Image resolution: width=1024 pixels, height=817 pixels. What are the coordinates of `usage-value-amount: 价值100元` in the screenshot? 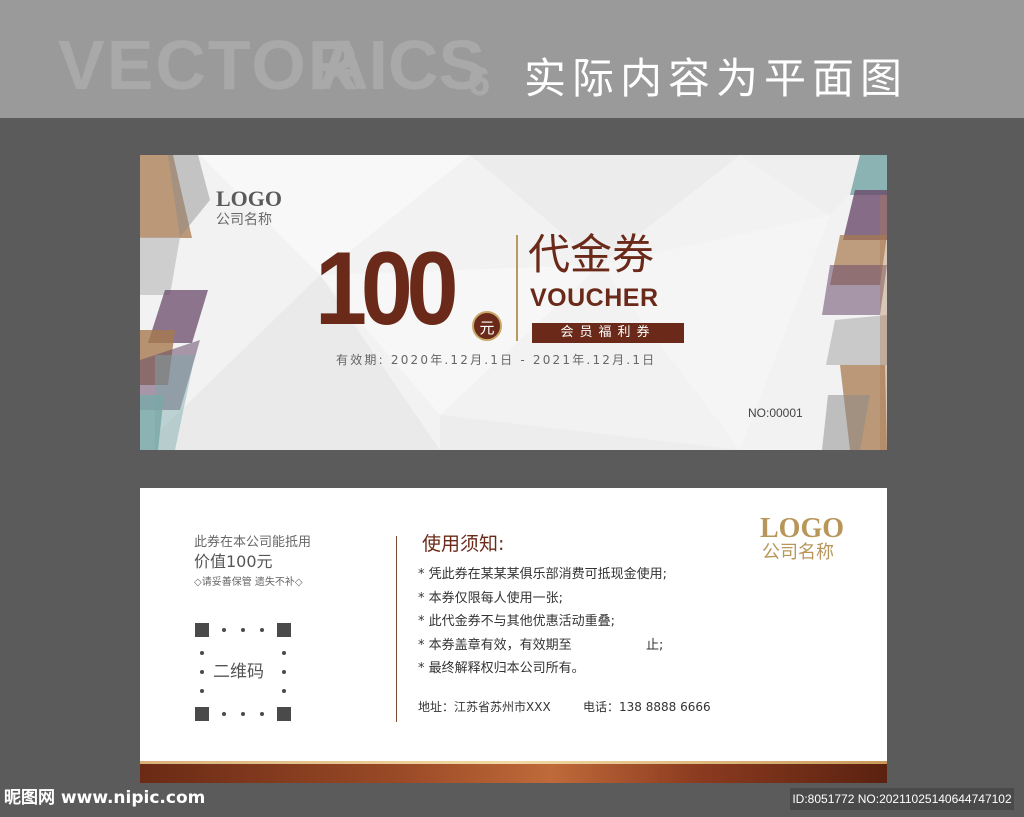 It's located at (233, 561).